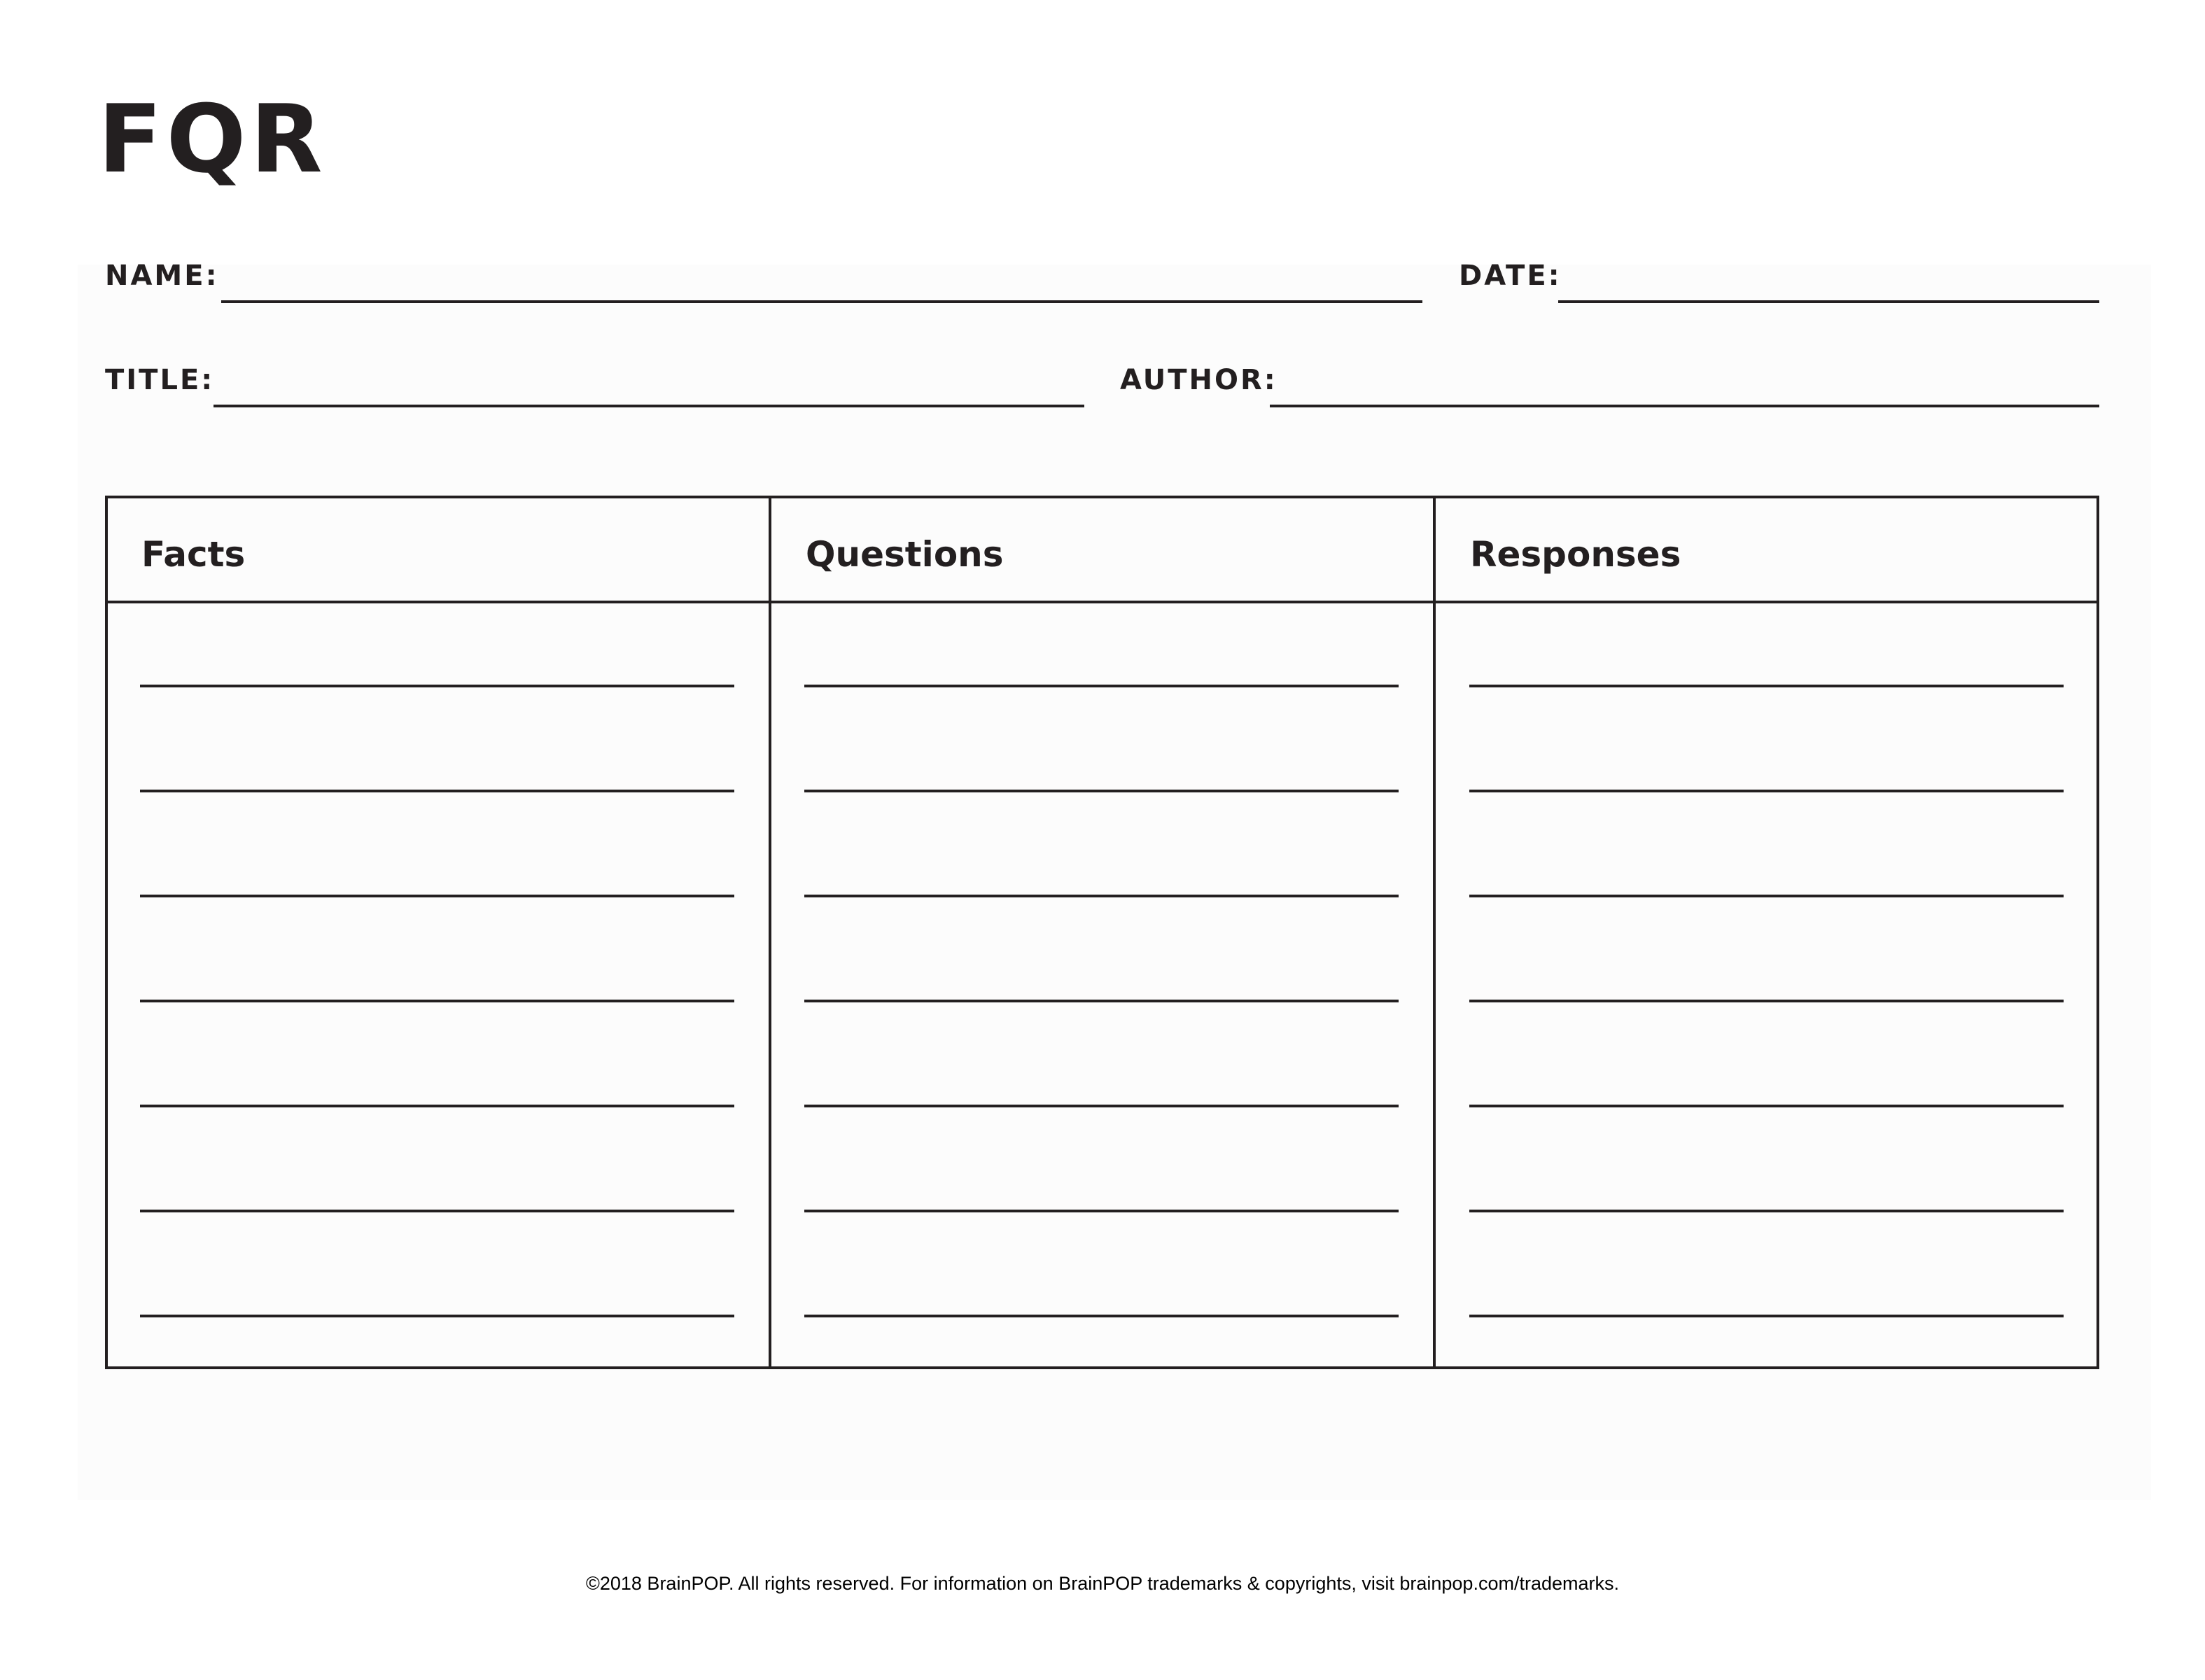  What do you see at coordinates (905, 554) in the screenshot?
I see `column-heading-questions: Questions` at bounding box center [905, 554].